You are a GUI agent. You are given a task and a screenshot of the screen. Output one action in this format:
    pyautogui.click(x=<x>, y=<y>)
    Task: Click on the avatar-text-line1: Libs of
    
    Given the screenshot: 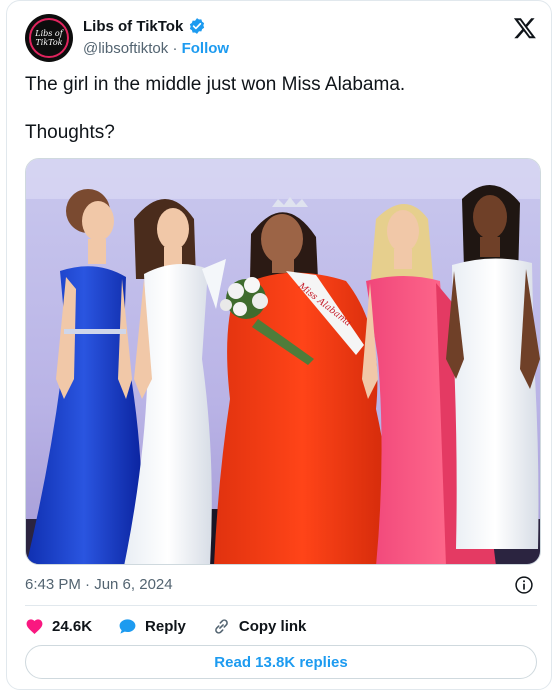 What is the action you would take?
    pyautogui.click(x=49, y=33)
    